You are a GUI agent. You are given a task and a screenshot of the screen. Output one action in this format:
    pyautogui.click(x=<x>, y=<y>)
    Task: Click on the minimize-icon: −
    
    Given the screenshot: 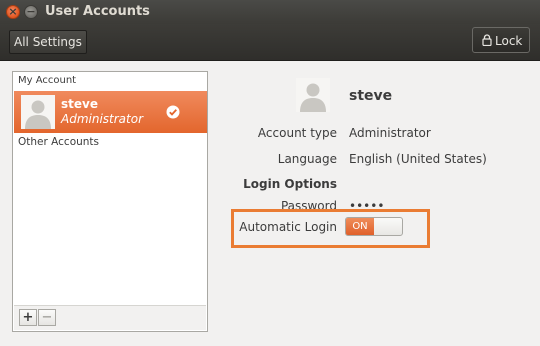 What is the action you would take?
    pyautogui.click(x=31, y=11)
    